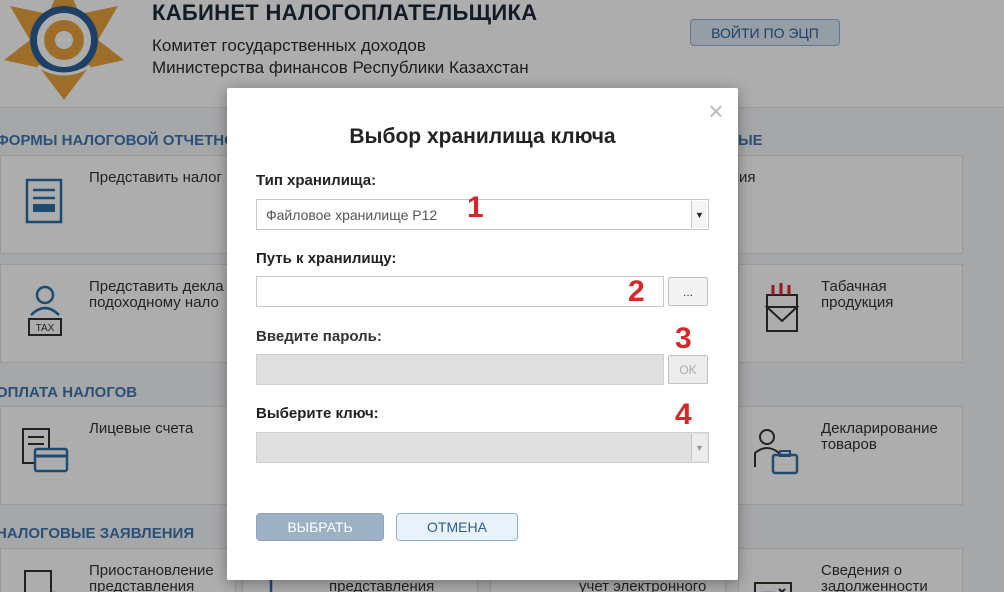 This screenshot has width=1004, height=592. What do you see at coordinates (457, 527) in the screenshot?
I see `cancel-button: ОТМЕНА` at bounding box center [457, 527].